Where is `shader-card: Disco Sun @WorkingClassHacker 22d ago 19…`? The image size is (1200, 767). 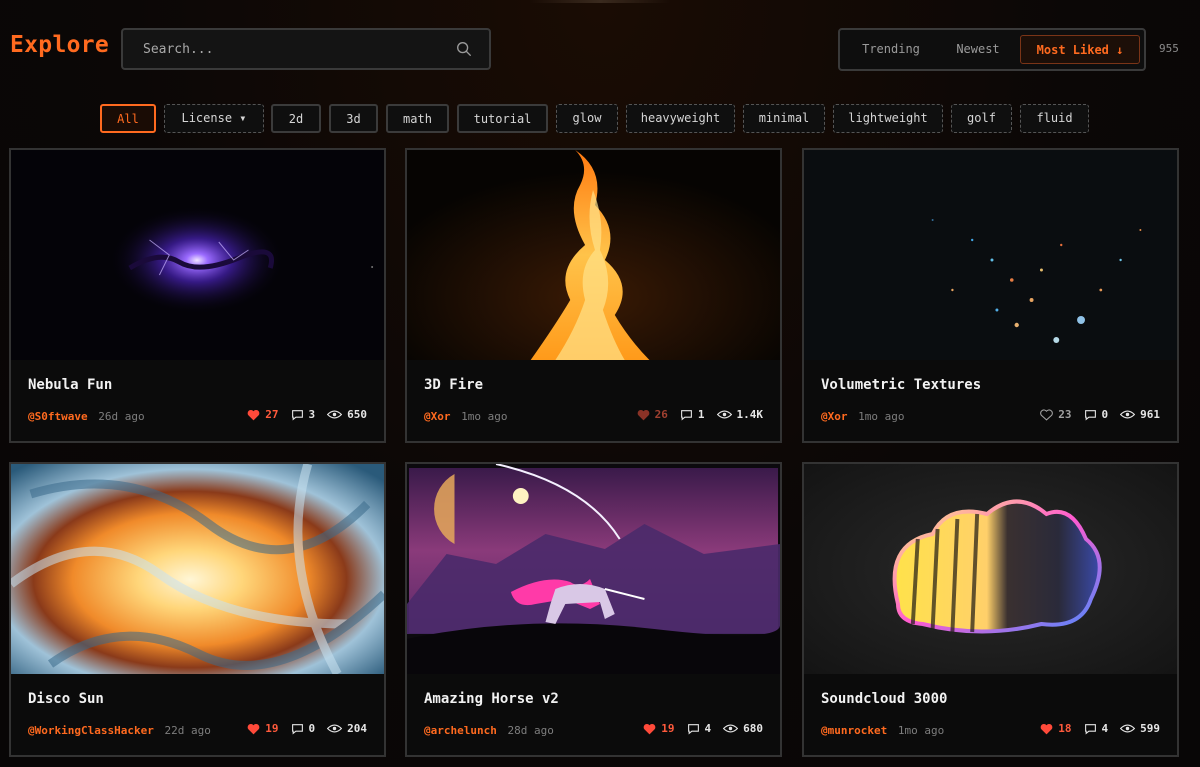 shader-card: Disco Sun @WorkingClassHacker 22d ago 19… is located at coordinates (197, 609).